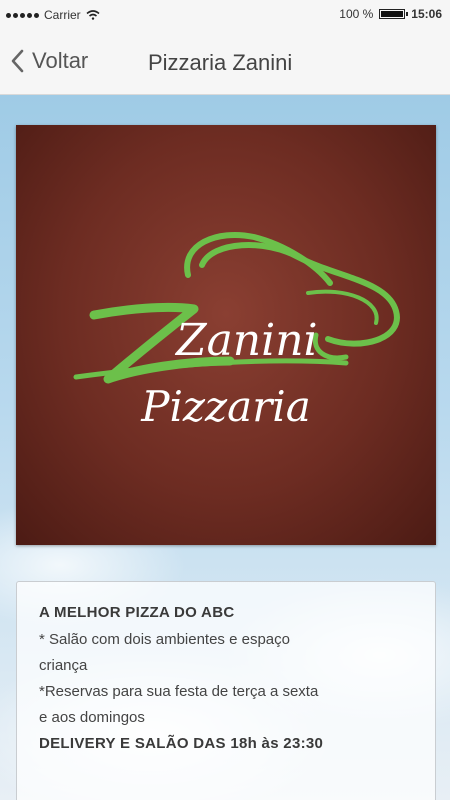 This screenshot has height=800, width=450. Describe the element at coordinates (137, 612) in the screenshot. I see `info-headline: A MELHOR PIZZA DO ABC` at that location.